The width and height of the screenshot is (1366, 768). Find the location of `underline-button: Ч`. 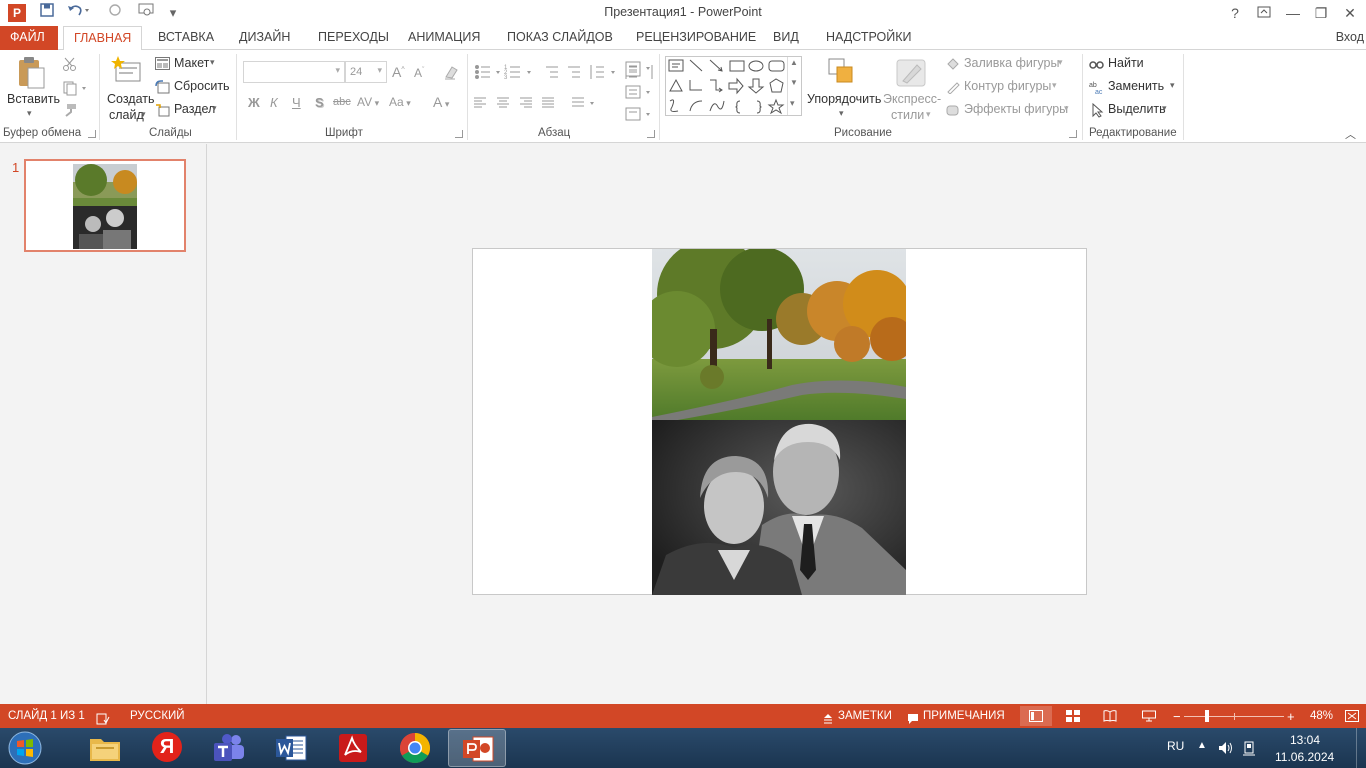

underline-button: Ч is located at coordinates (296, 102).